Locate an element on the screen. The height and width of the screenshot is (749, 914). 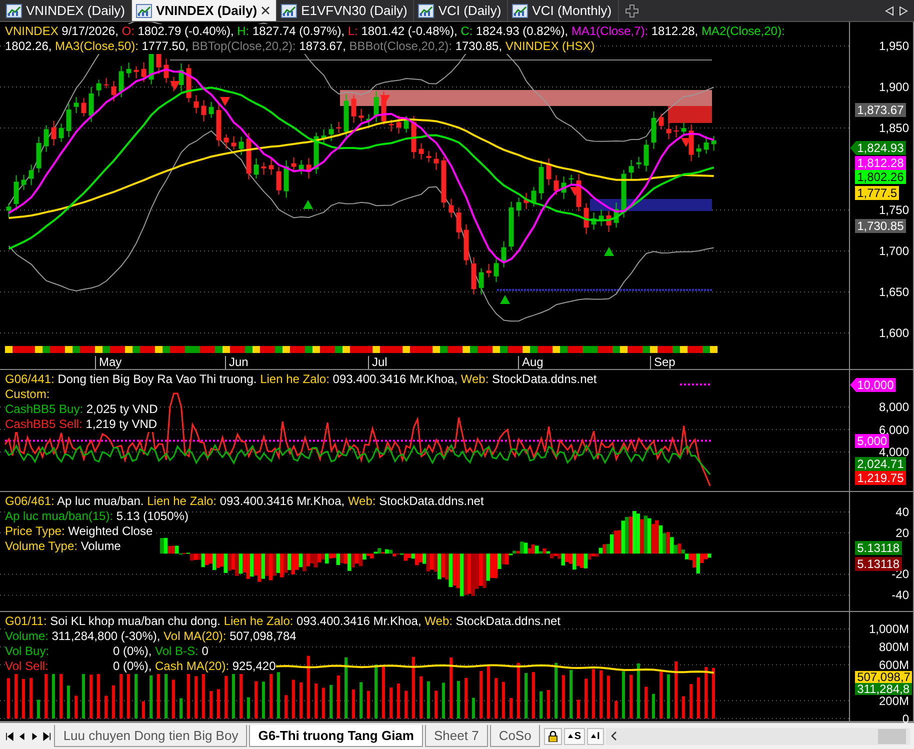
axis-label: May is located at coordinates (108, 362).